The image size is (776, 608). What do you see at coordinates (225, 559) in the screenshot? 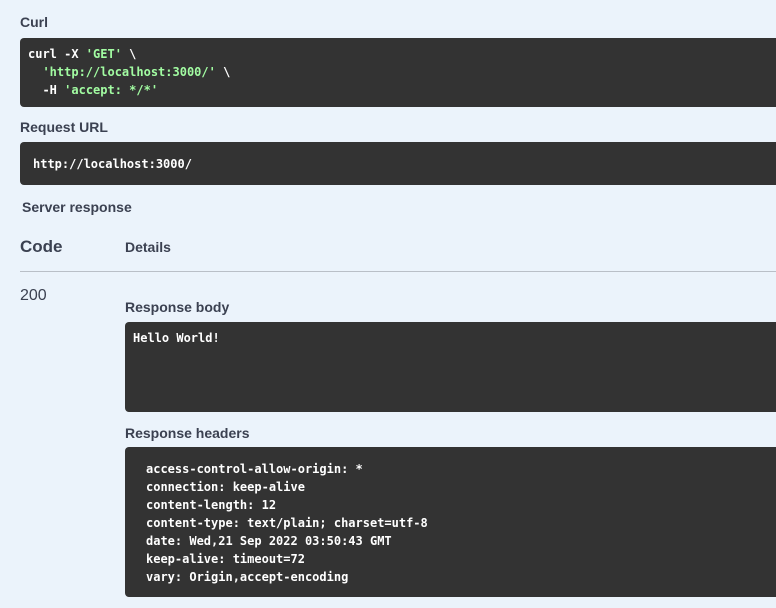
I see `header-line: keep-alive: timeout=72` at bounding box center [225, 559].